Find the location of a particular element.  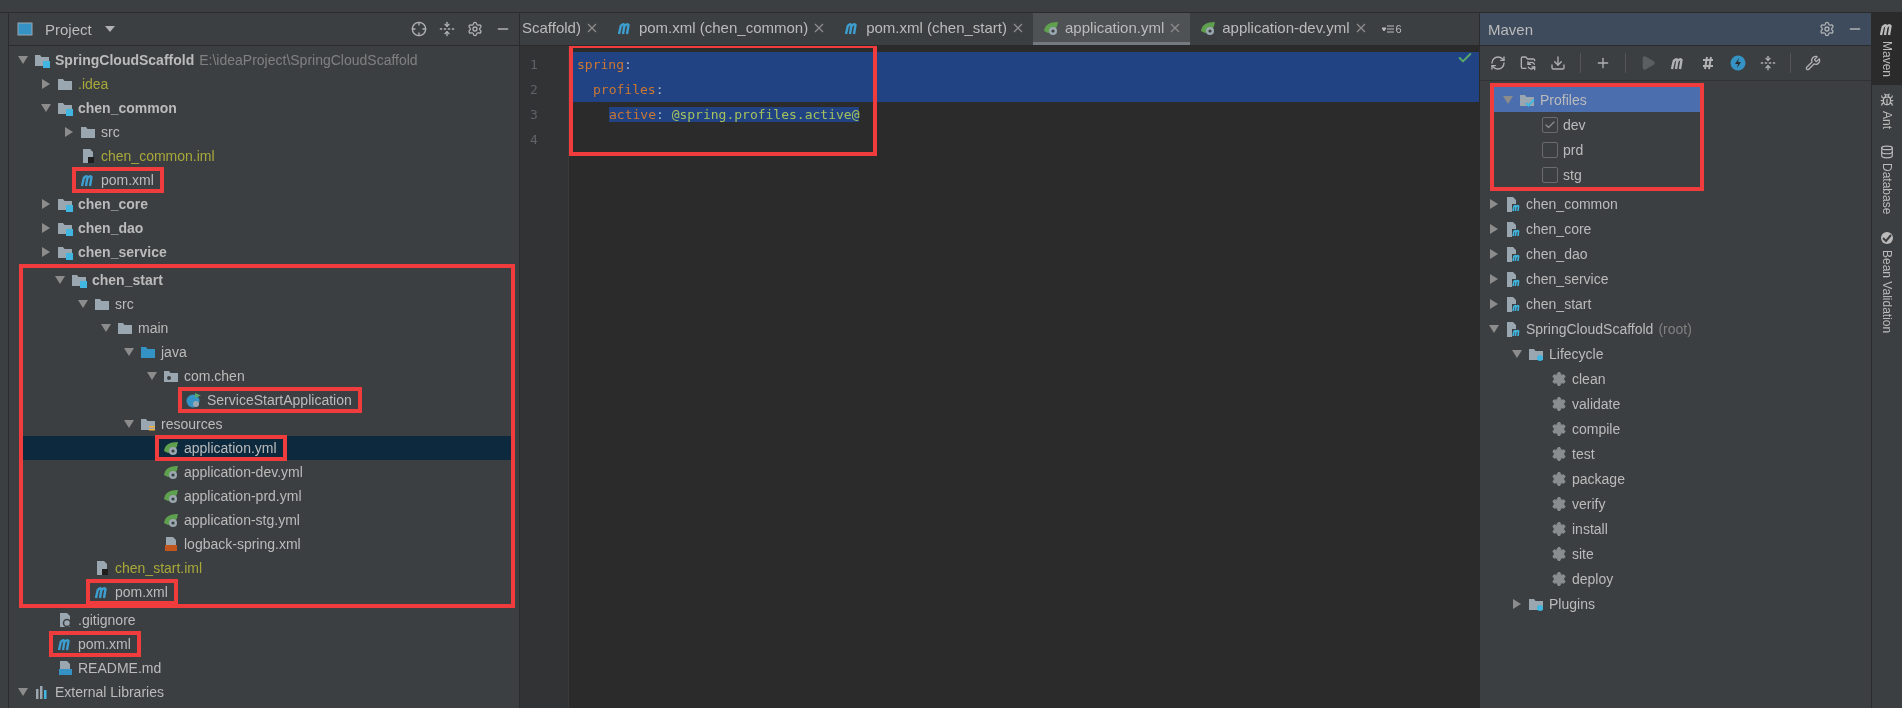

download-icon is located at coordinates (1558, 63).